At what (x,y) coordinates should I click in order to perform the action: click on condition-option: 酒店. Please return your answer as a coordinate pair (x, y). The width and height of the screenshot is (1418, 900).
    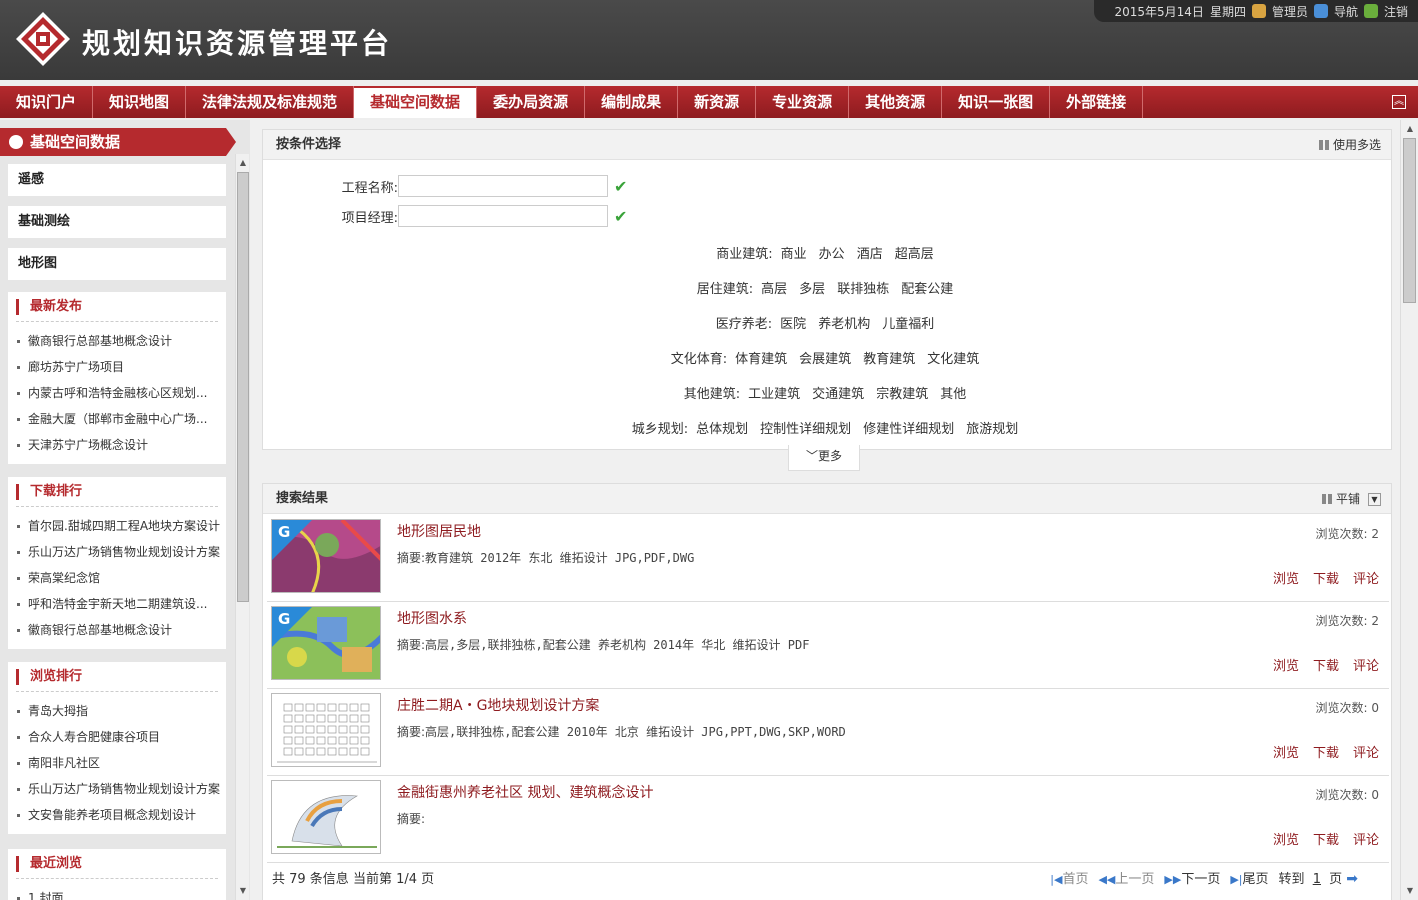
    Looking at the image, I should click on (870, 254).